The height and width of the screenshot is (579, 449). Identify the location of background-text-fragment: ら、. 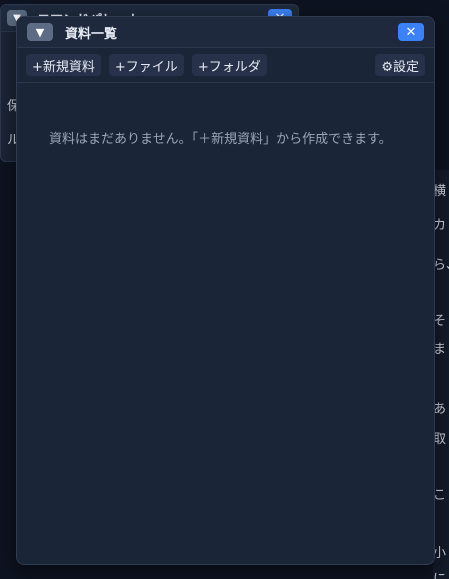
(441, 265).